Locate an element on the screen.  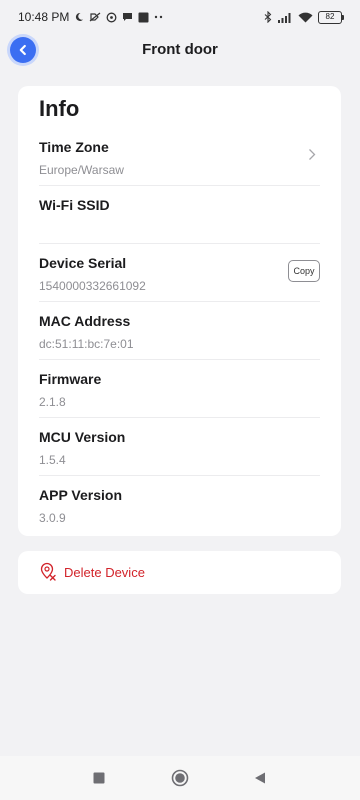
chat-icon is located at coordinates (127, 17).